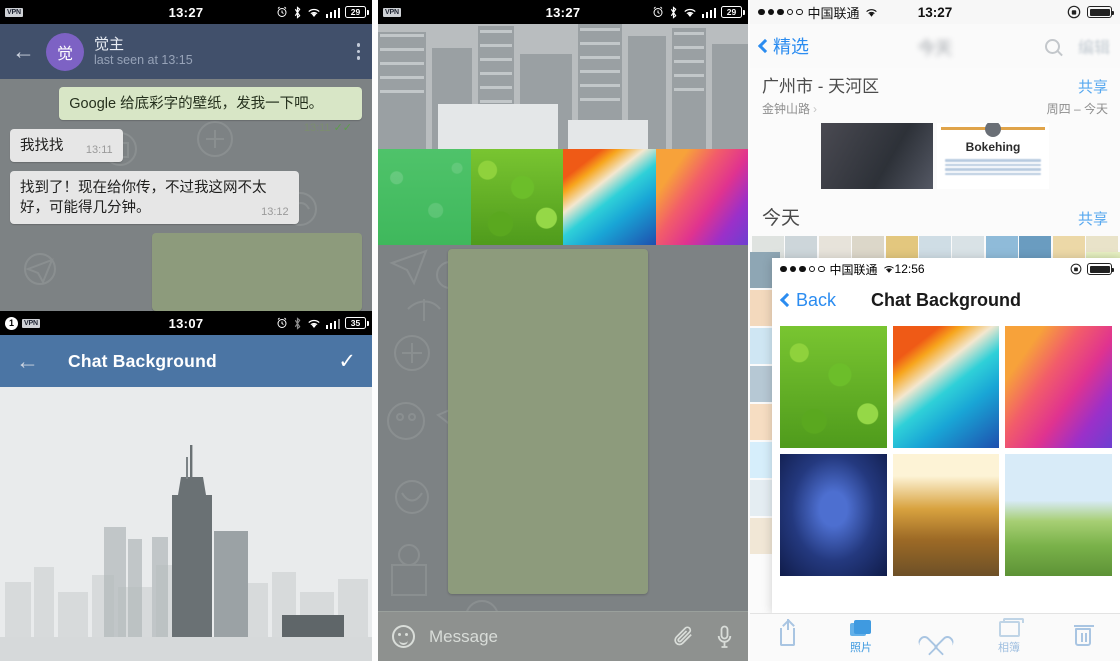 The width and height of the screenshot is (1120, 661). I want to click on toolbar-item-albums: 相簿, so click(1009, 636).